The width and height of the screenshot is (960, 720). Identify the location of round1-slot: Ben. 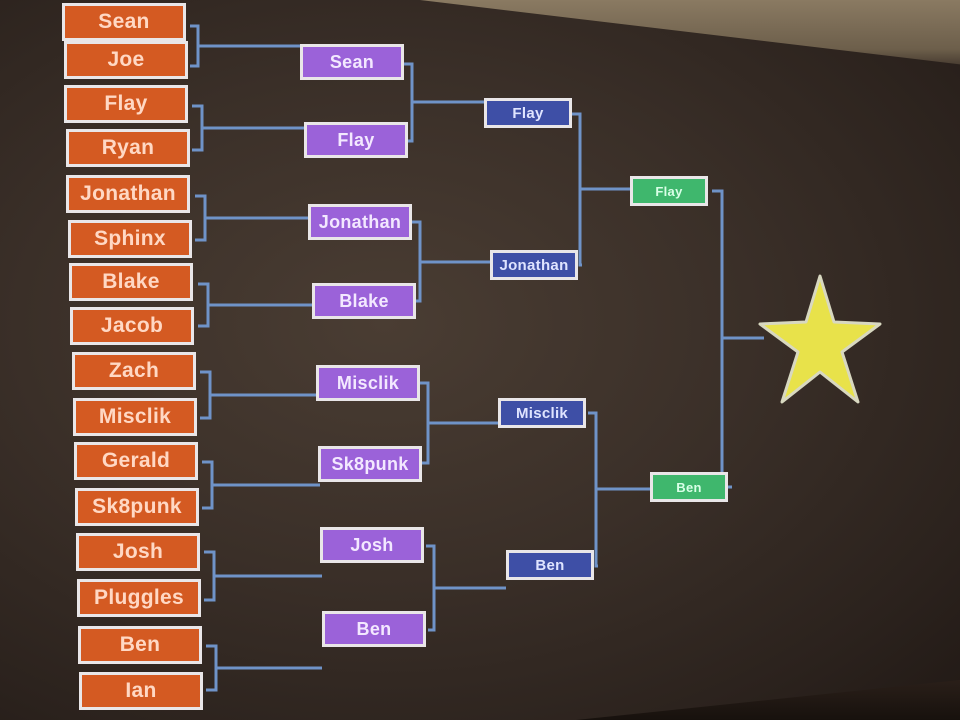
(140, 645).